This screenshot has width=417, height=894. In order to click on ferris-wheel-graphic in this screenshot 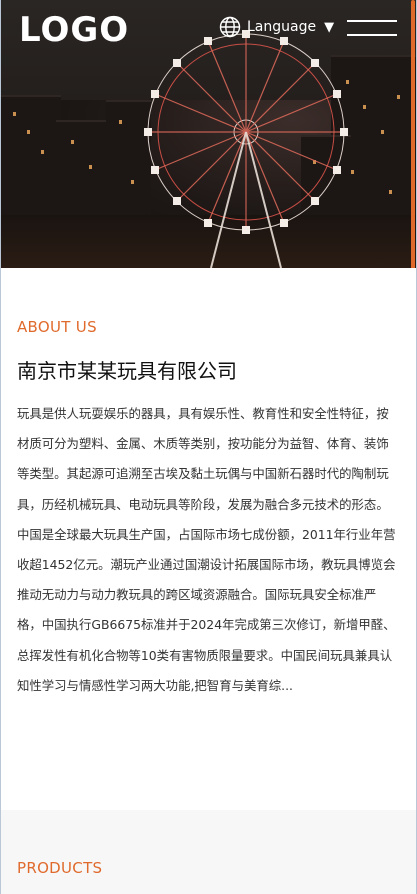, I will do `click(246, 149)`.